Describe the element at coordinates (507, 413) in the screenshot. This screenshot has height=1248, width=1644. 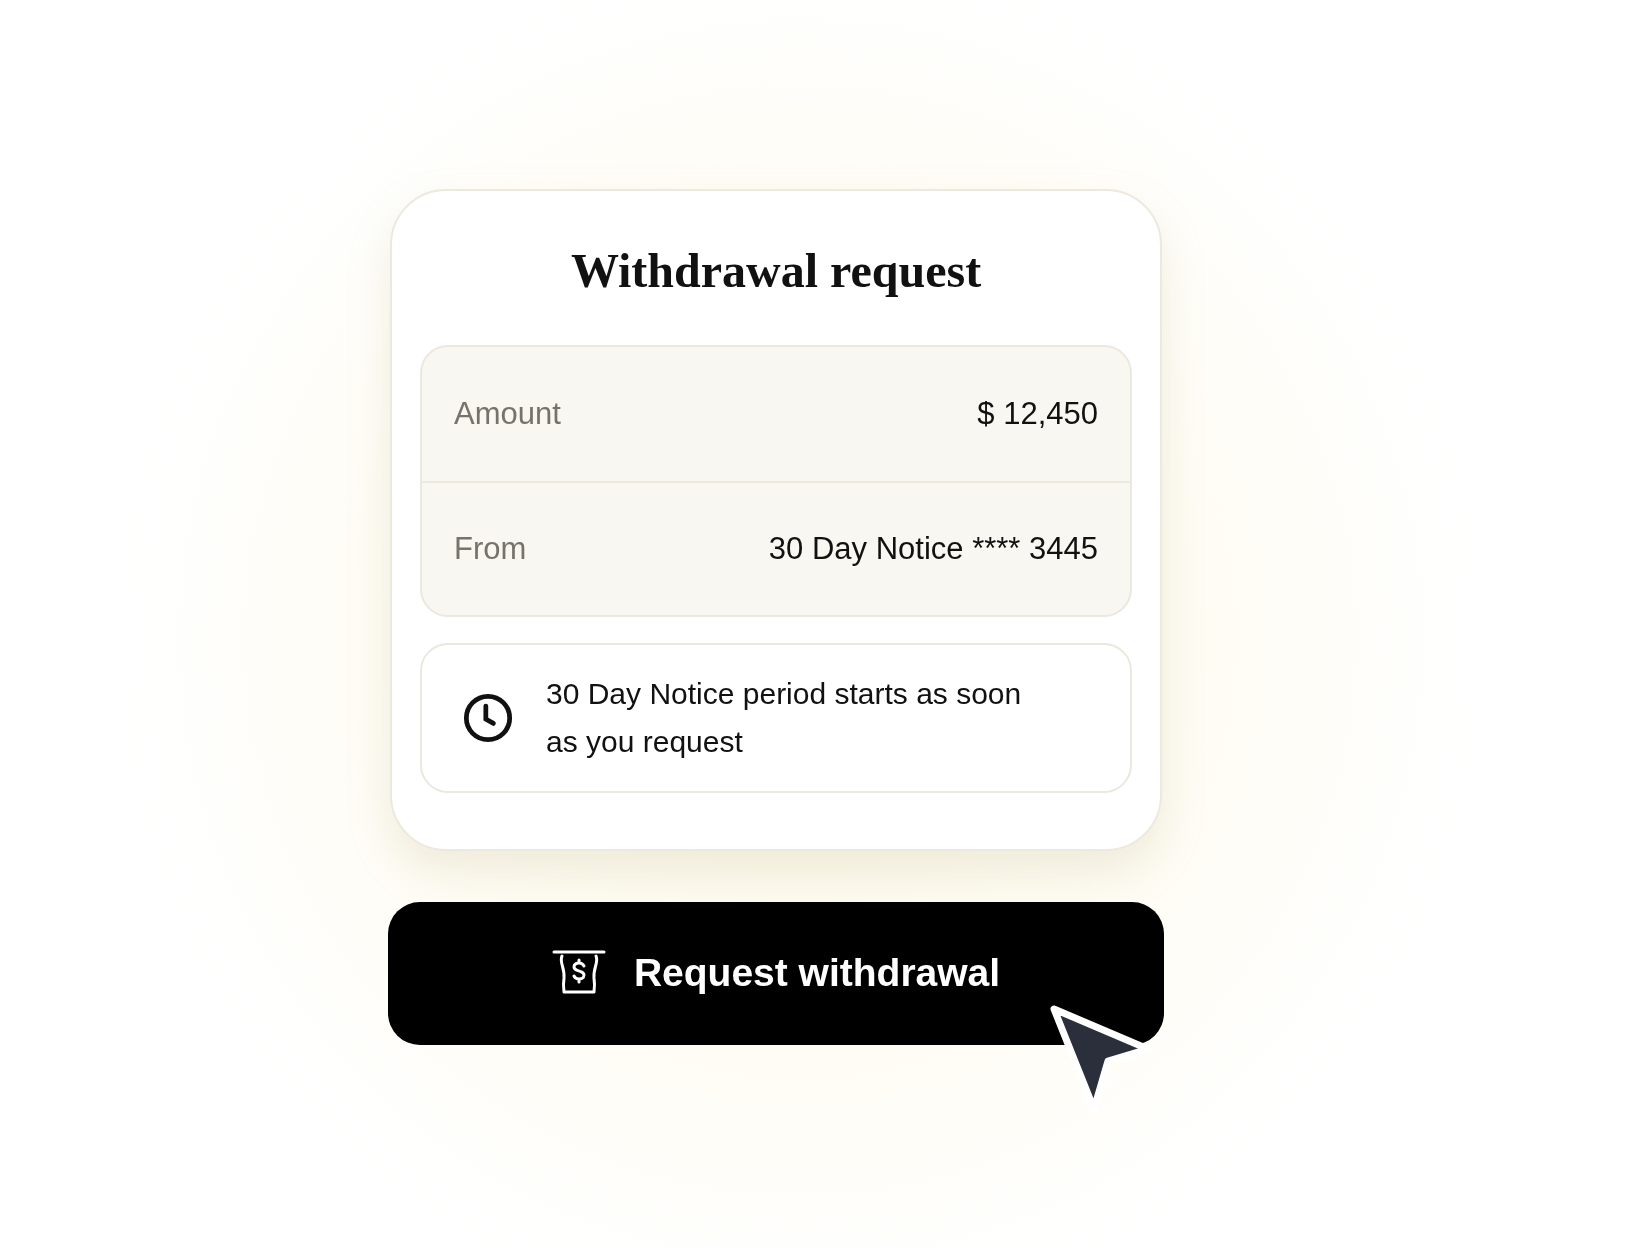
I see `detail-label: Amount` at that location.